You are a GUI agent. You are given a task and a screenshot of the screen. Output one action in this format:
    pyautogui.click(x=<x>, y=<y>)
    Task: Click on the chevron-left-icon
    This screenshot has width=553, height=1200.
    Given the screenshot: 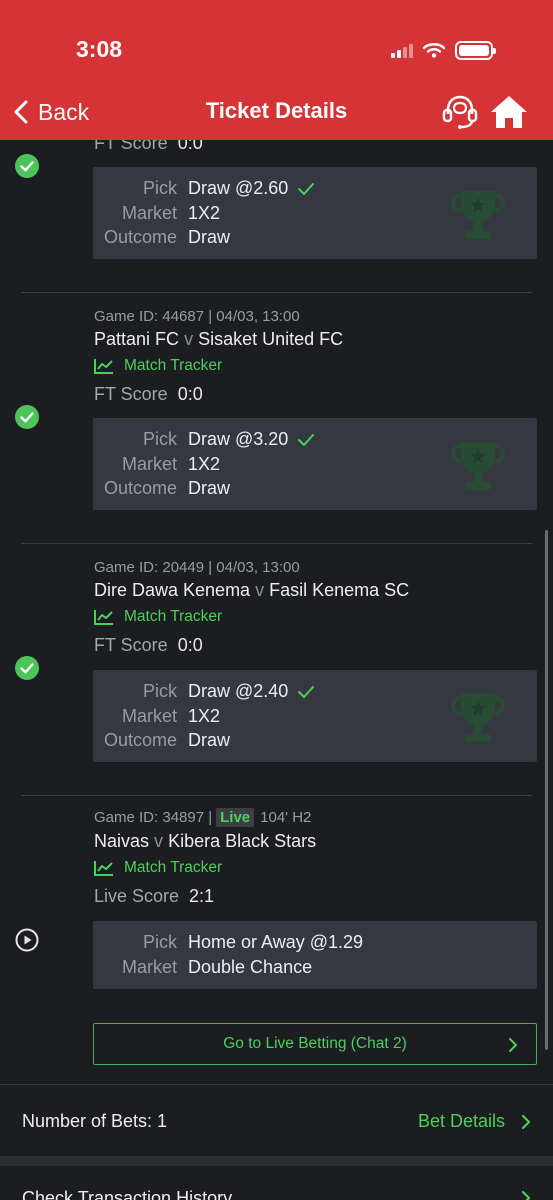 What is the action you would take?
    pyautogui.click(x=21, y=112)
    